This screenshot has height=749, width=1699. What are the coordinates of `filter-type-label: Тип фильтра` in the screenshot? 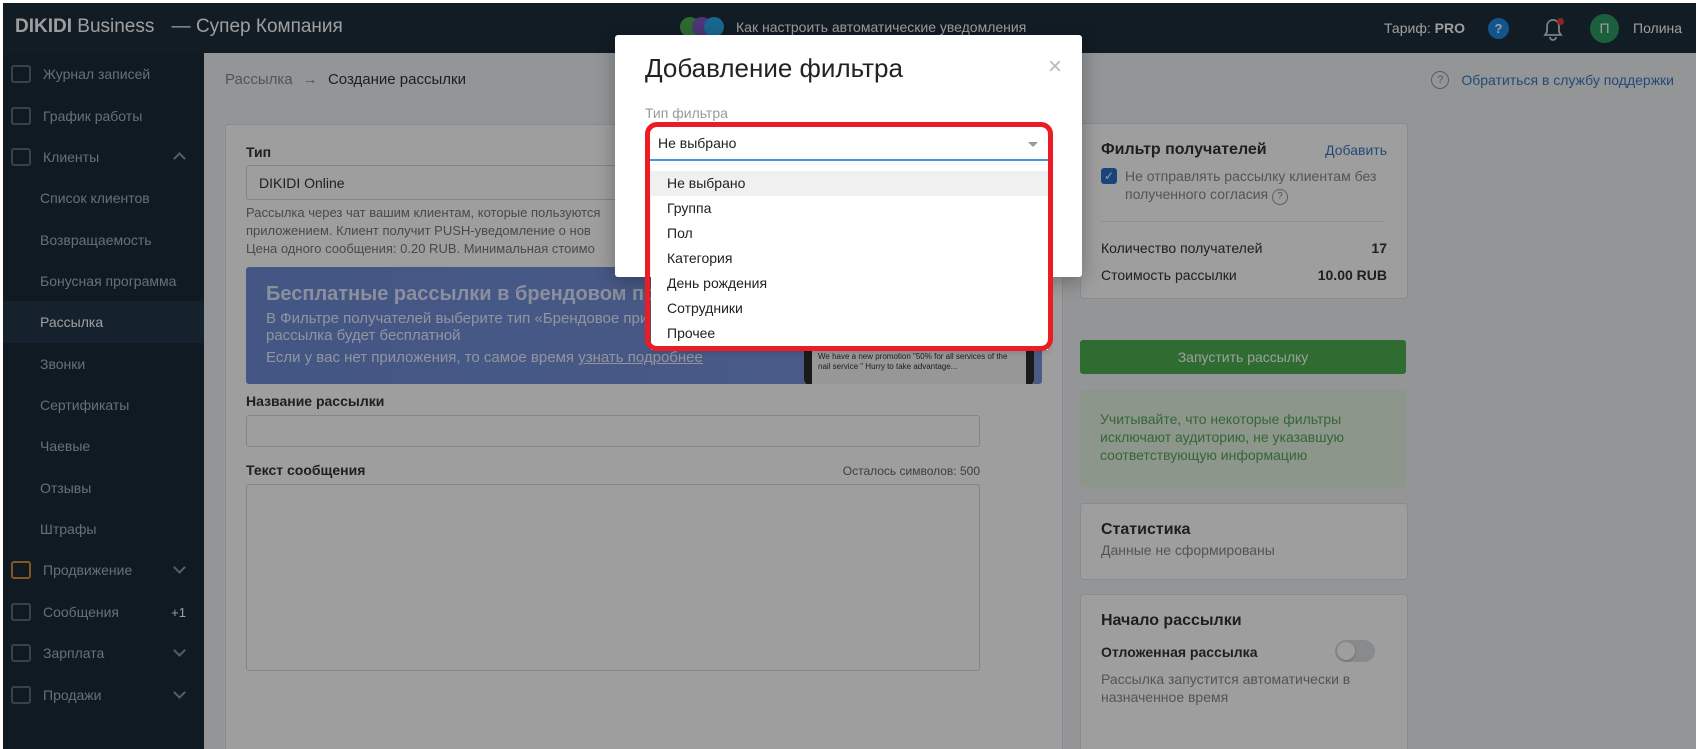 It's located at (686, 113).